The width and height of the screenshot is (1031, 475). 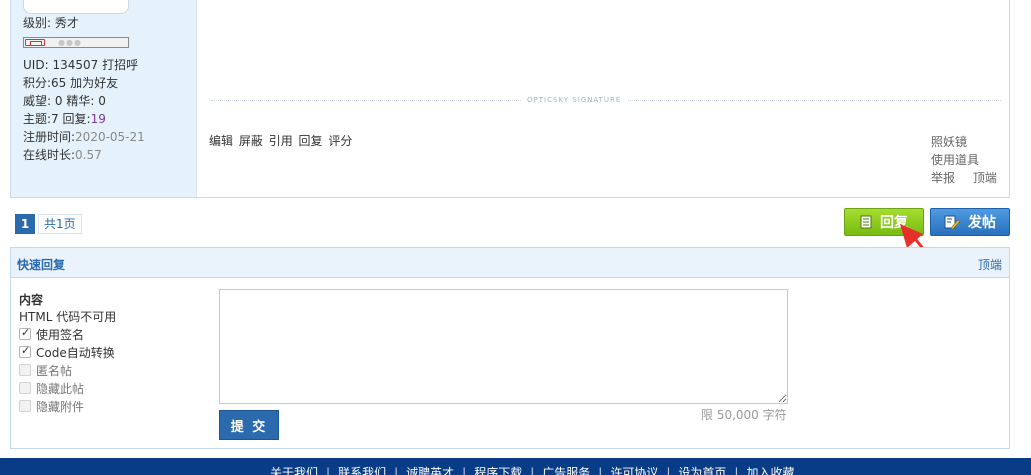 What do you see at coordinates (60, 224) in the screenshot?
I see `page-total: 共1页` at bounding box center [60, 224].